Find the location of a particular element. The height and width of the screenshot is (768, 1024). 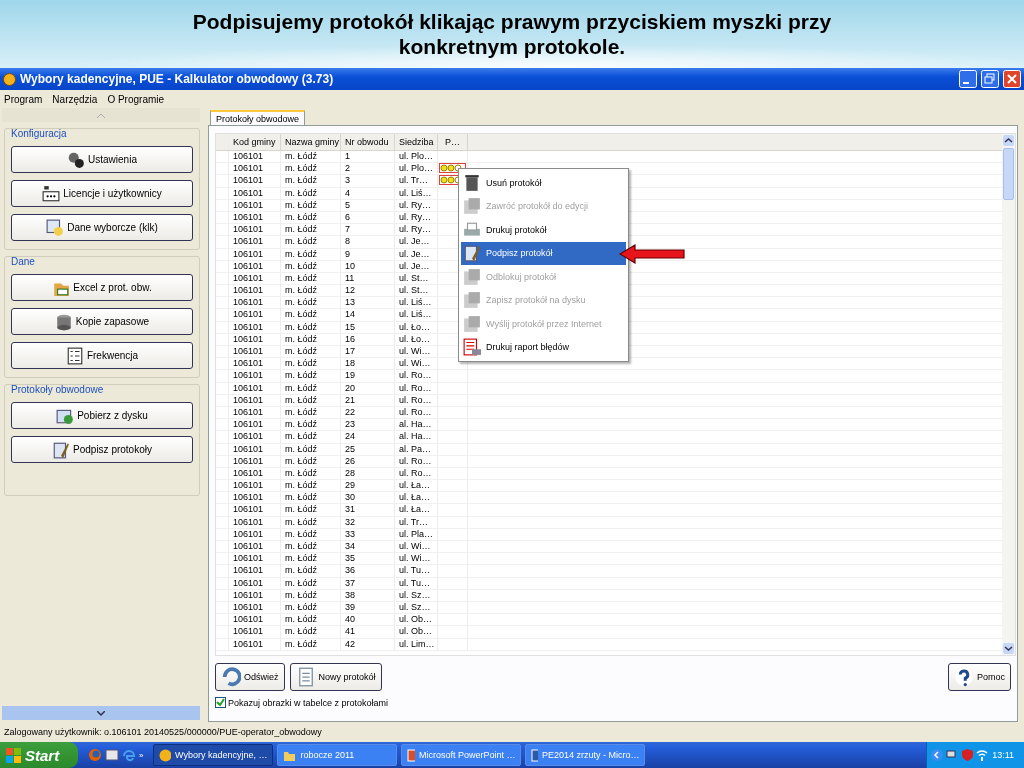

table-cell: 29 is located at coordinates (368, 486).